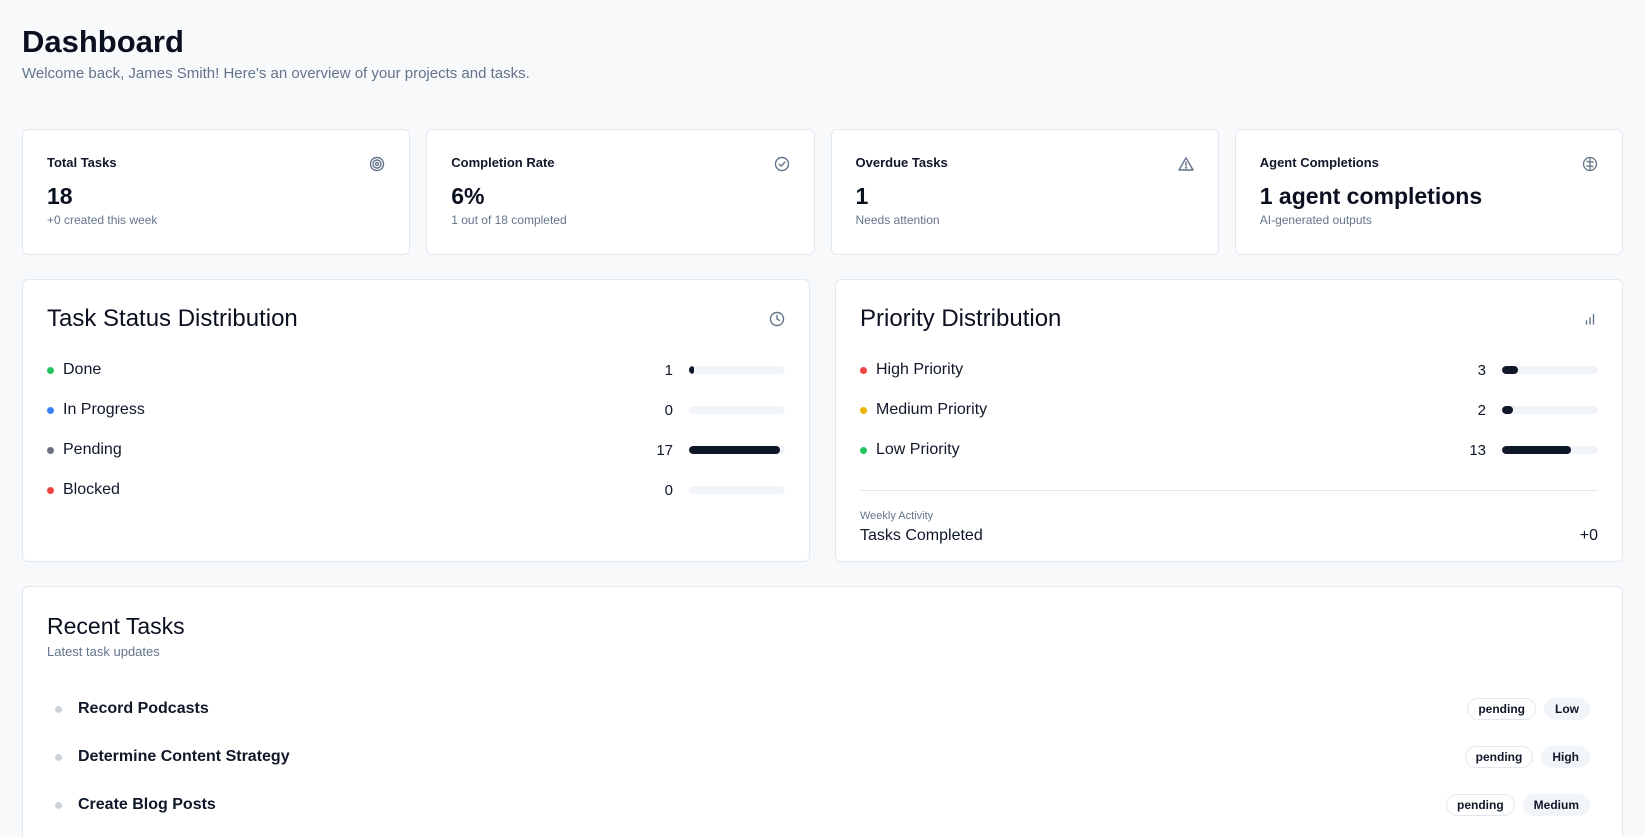 The width and height of the screenshot is (1645, 837). I want to click on stat-label: Overdue Tasks, so click(901, 162).